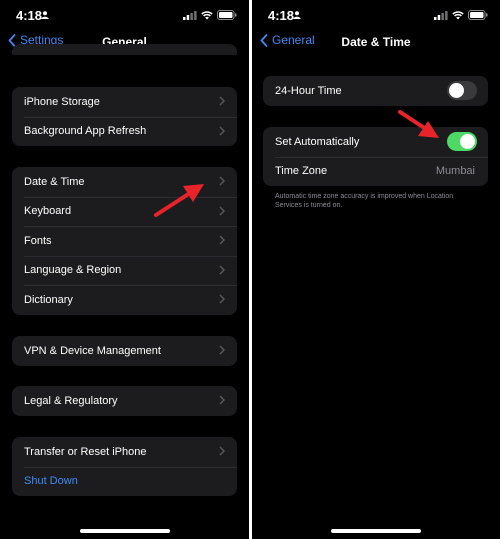 This screenshot has width=500, height=539. What do you see at coordinates (48, 211) in the screenshot?
I see `cell-label: Keyboard` at bounding box center [48, 211].